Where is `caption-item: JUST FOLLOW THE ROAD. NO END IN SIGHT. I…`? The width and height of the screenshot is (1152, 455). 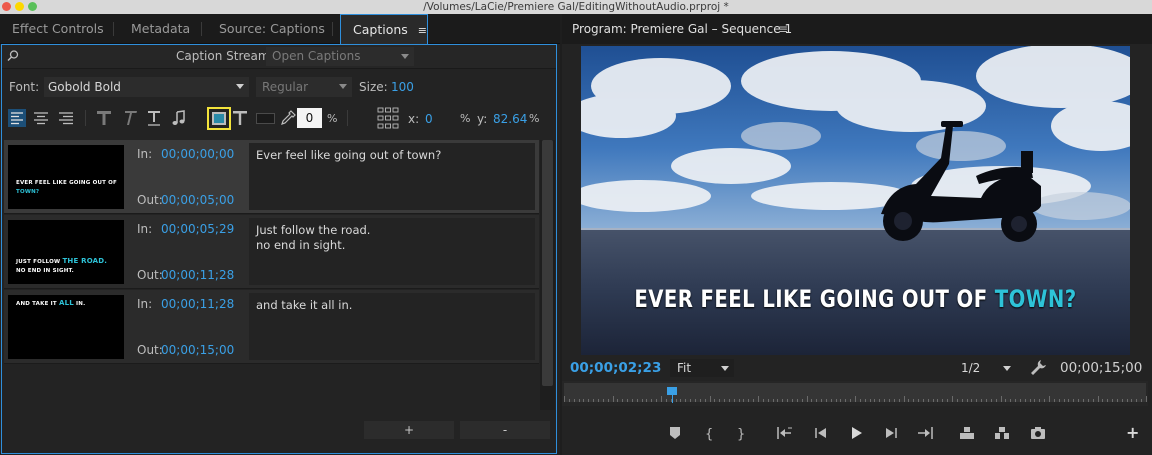 caption-item: JUST FOLLOW THE ROAD. NO END IN SIGHT. I… is located at coordinates (271, 252).